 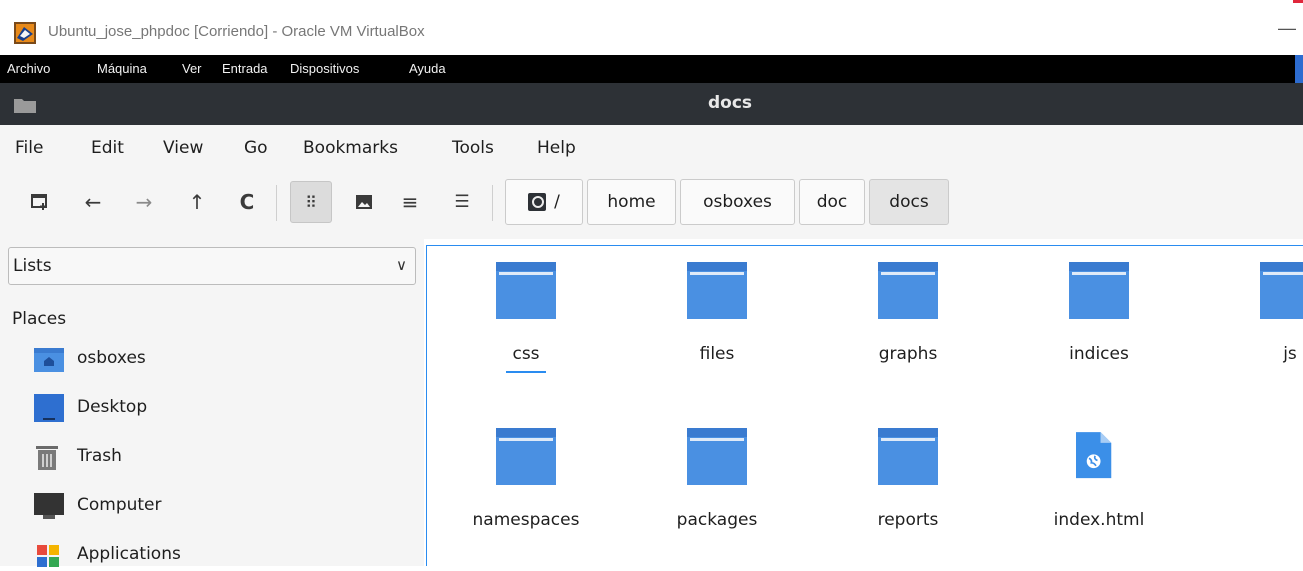 I want to click on folder-item-indices: indices, so click(x=1099, y=317).